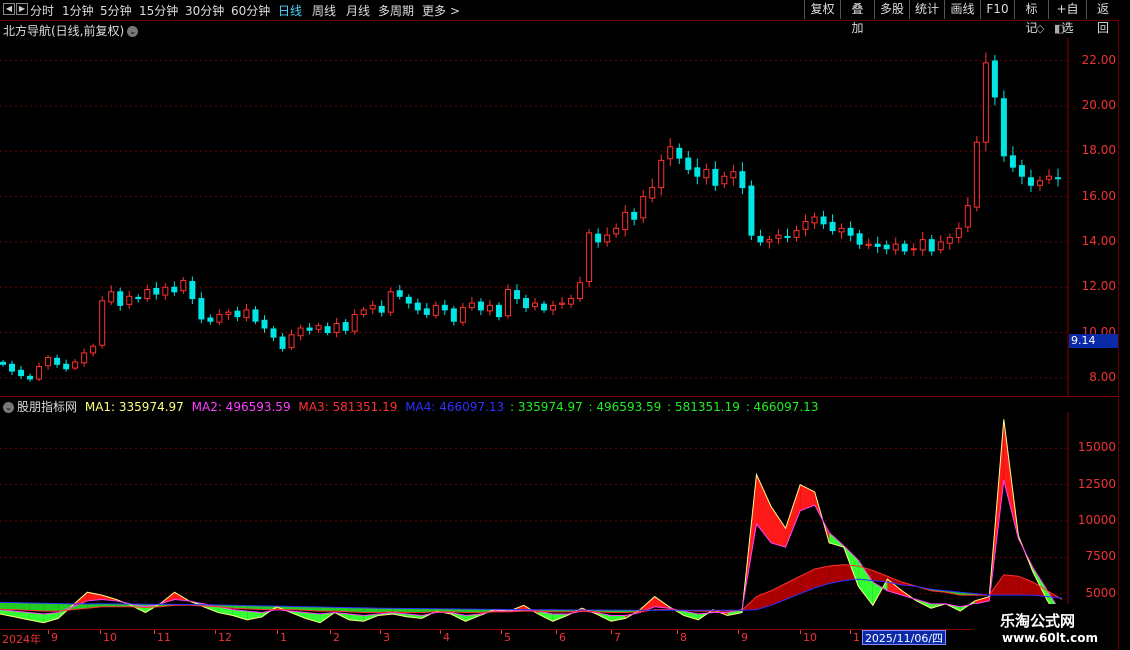  What do you see at coordinates (997, 9) in the screenshot?
I see `f10-button: F10` at bounding box center [997, 9].